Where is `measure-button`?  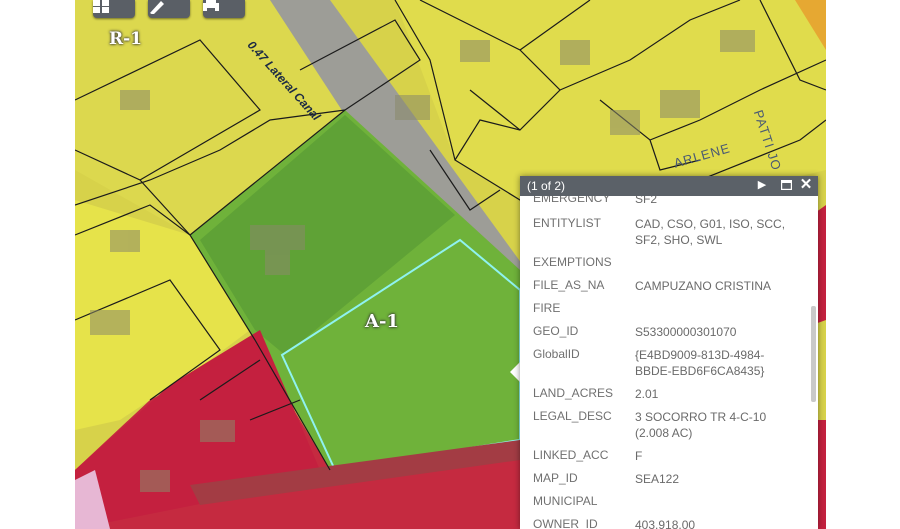
measure-button is located at coordinates (169, 9).